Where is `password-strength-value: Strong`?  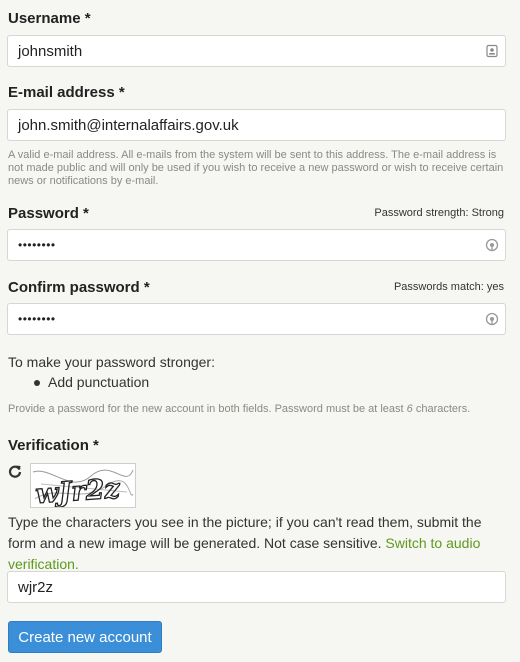 password-strength-value: Strong is located at coordinates (487, 213).